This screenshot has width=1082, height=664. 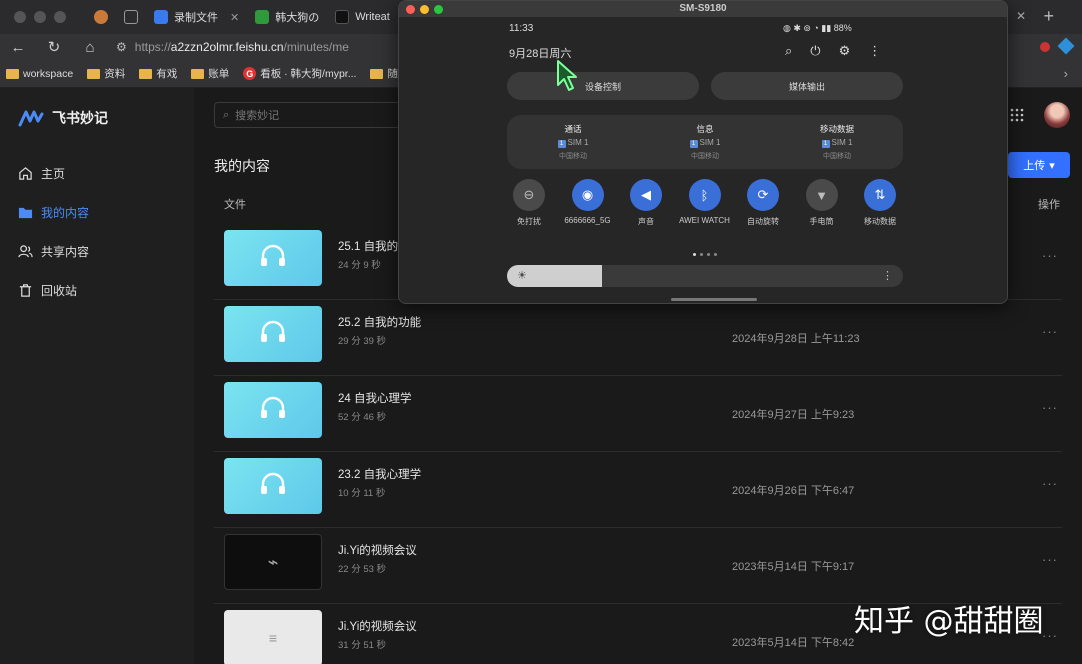 What do you see at coordinates (603, 86) in the screenshot?
I see `device-control-button: 设备控制` at bounding box center [603, 86].